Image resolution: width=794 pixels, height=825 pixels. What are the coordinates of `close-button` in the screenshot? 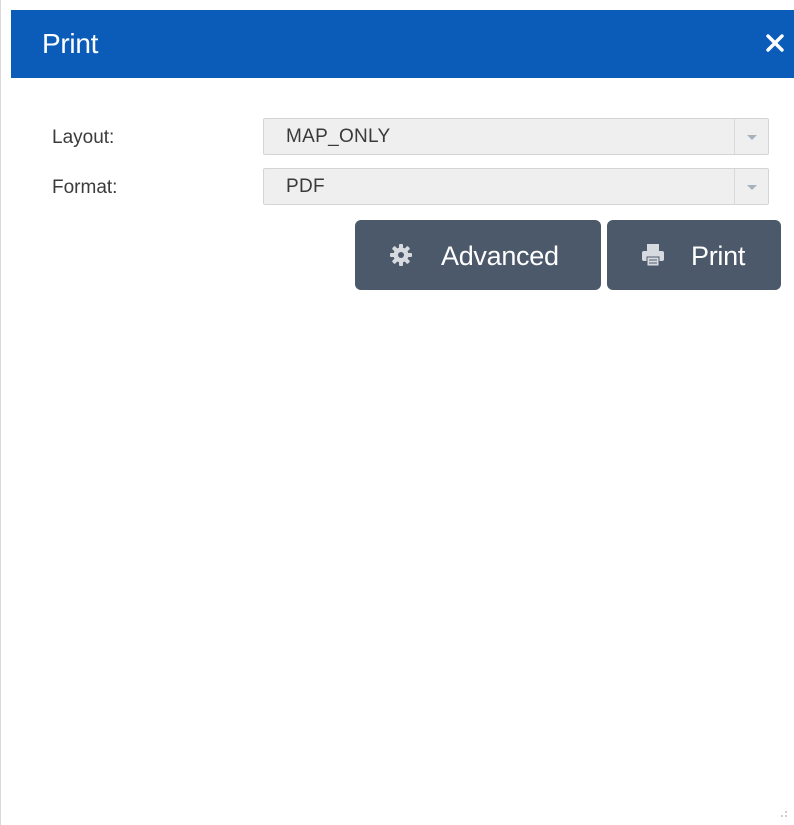 It's located at (774, 43).